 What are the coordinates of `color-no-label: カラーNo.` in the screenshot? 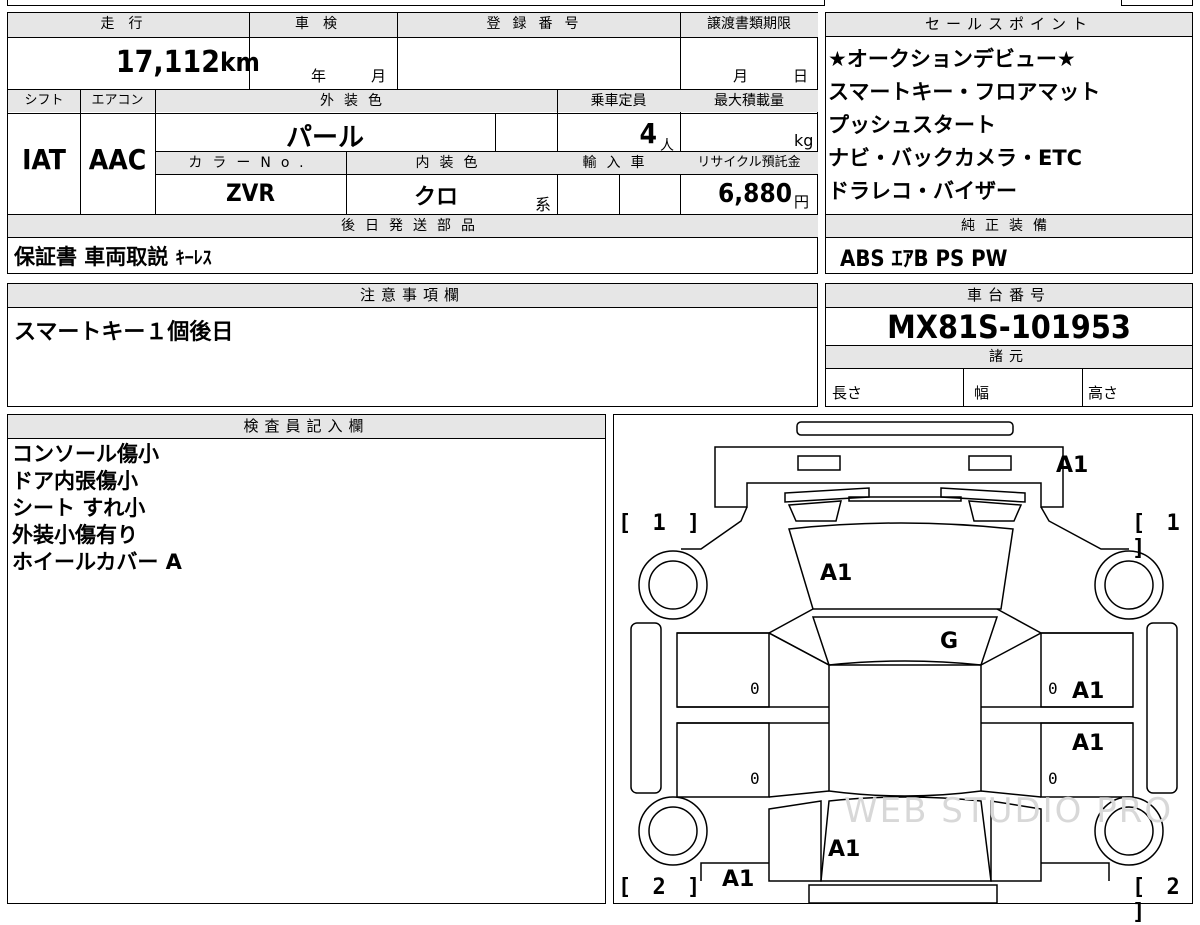 It's located at (251, 163).